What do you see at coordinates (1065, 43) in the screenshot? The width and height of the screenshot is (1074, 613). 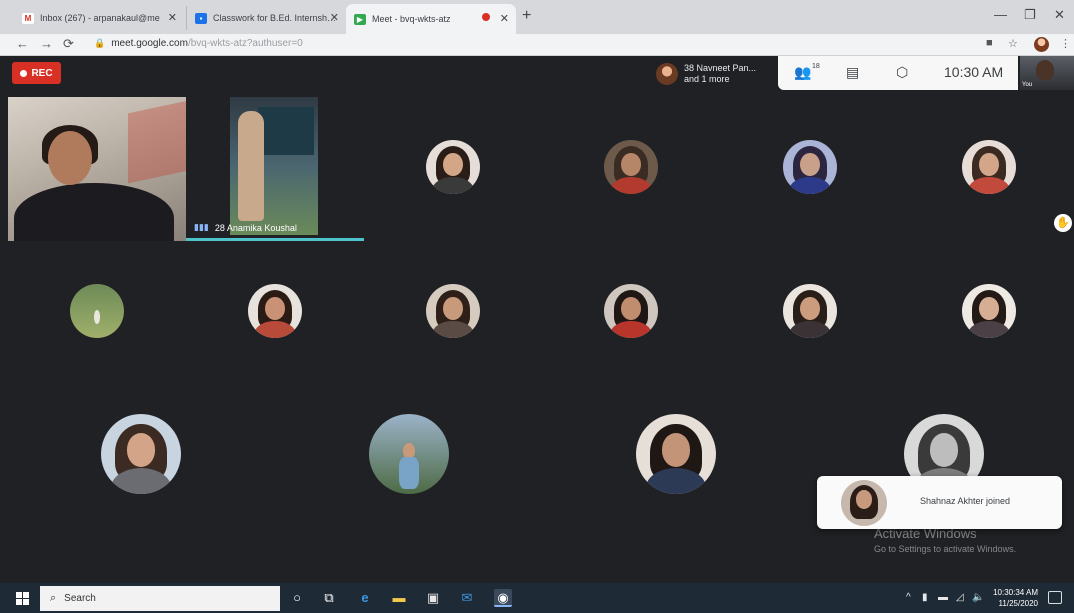 I see `more-menu-icon: ⋮` at bounding box center [1065, 43].